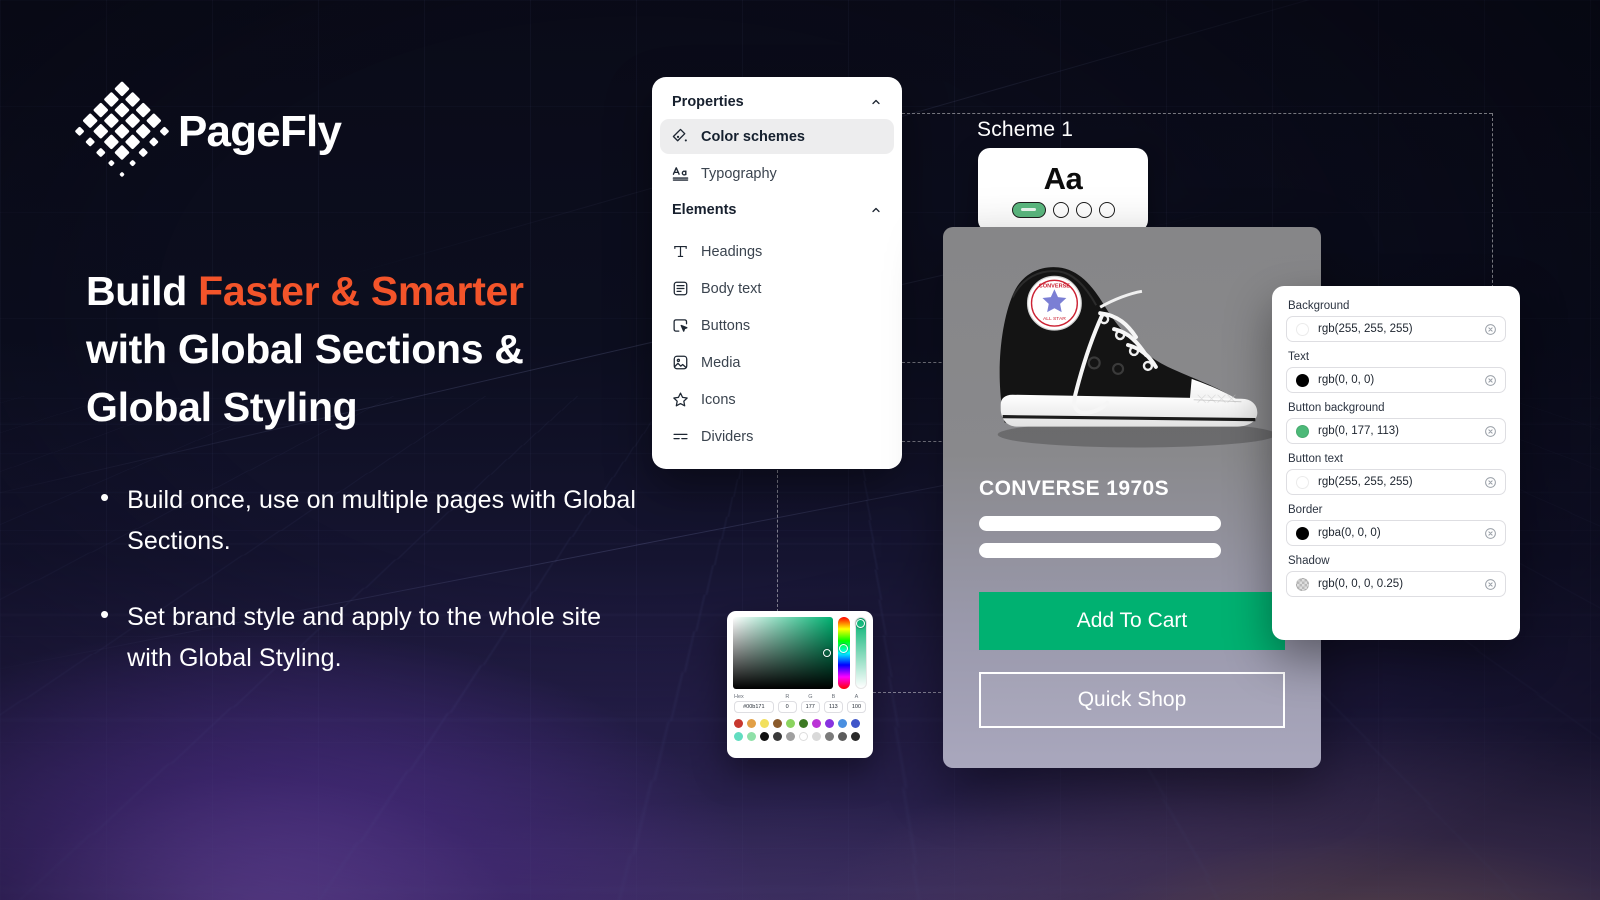 This screenshot has height=900, width=1600. What do you see at coordinates (827, 653) in the screenshot?
I see `saturation-handle` at bounding box center [827, 653].